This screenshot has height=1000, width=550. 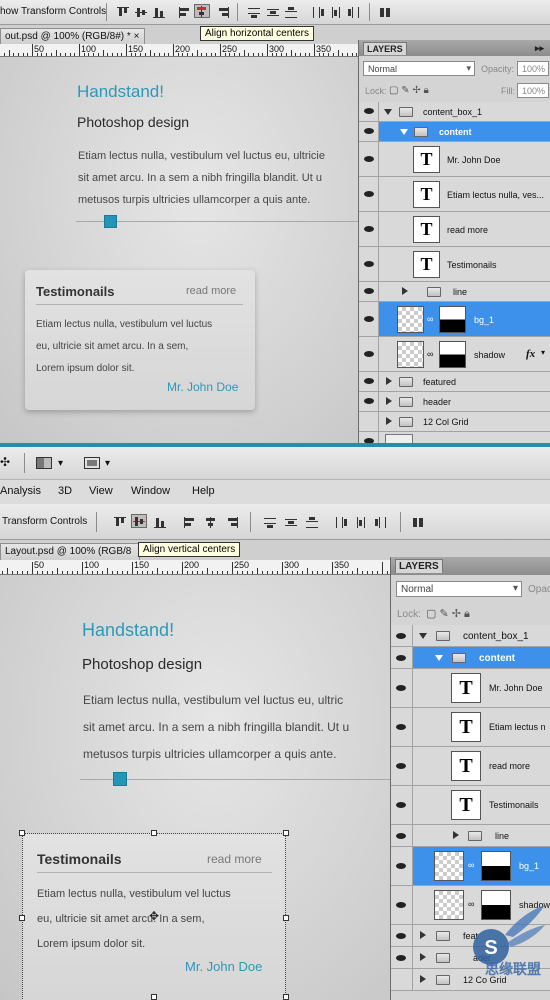 What do you see at coordinates (369, 421) in the screenshot?
I see `visibility-toggle-off` at bounding box center [369, 421].